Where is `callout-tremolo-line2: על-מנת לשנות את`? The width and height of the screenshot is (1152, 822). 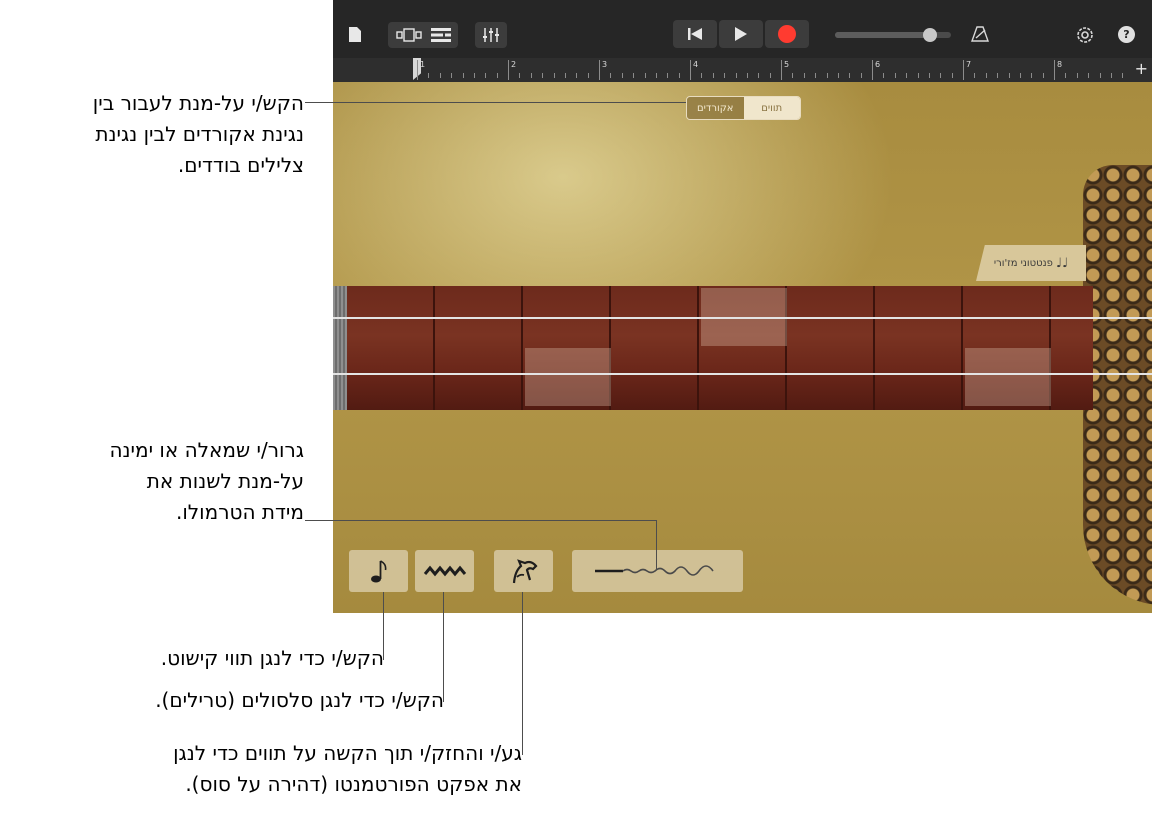
callout-tremolo-line2: על-מנת לשנות את is located at coordinates (225, 481).